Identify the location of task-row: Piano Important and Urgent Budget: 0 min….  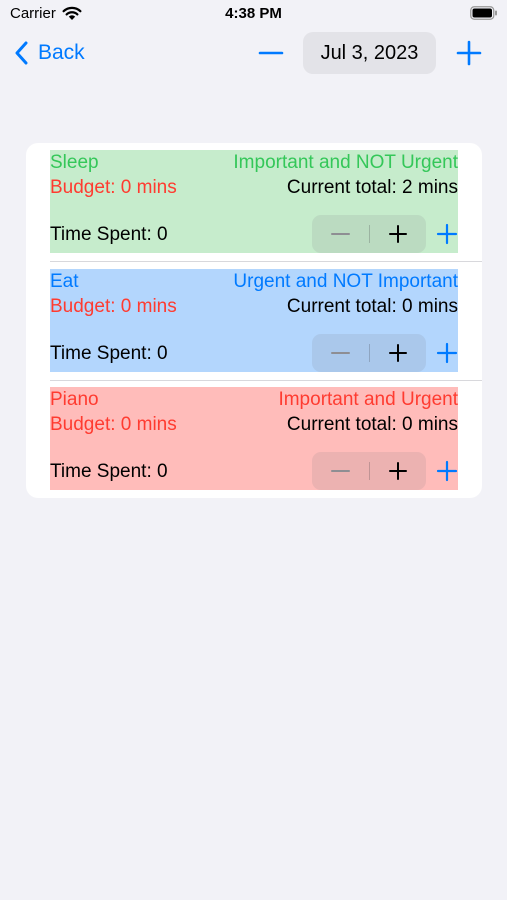
(254, 438).